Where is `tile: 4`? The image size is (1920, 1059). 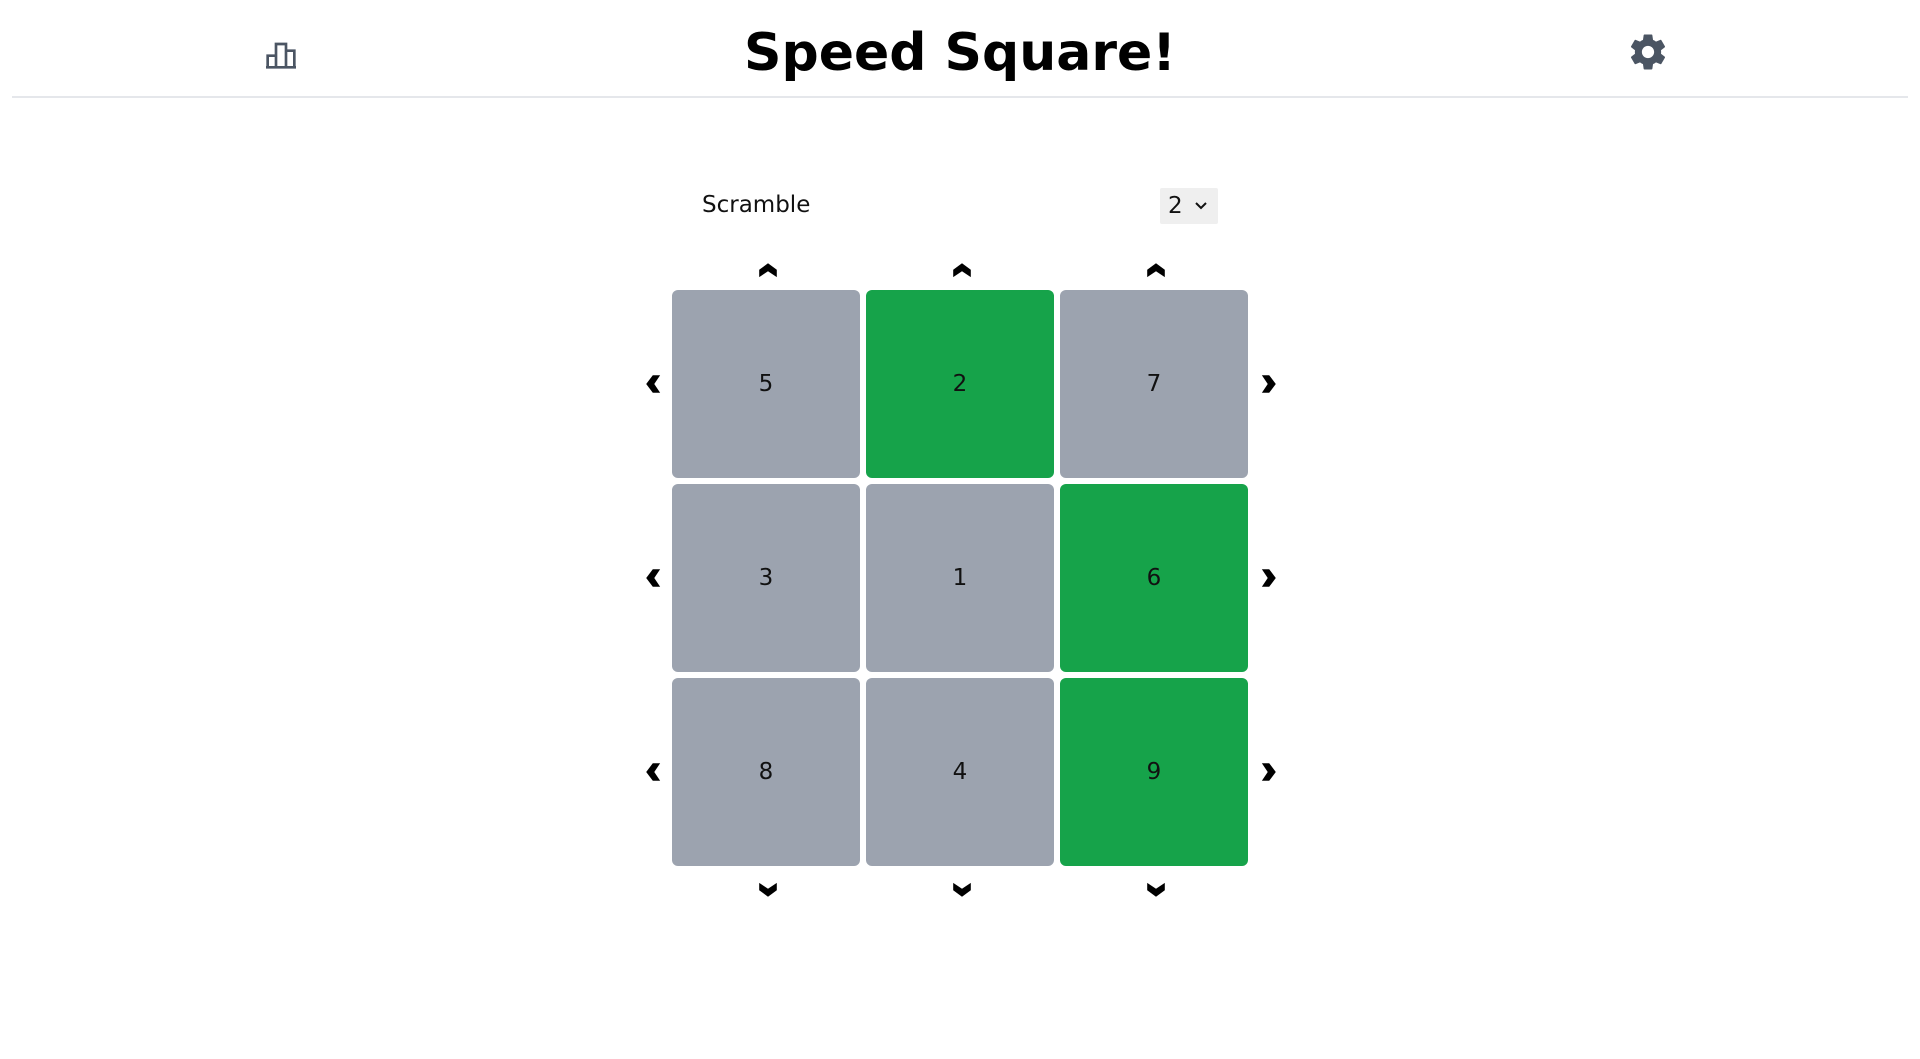
tile: 4 is located at coordinates (960, 772).